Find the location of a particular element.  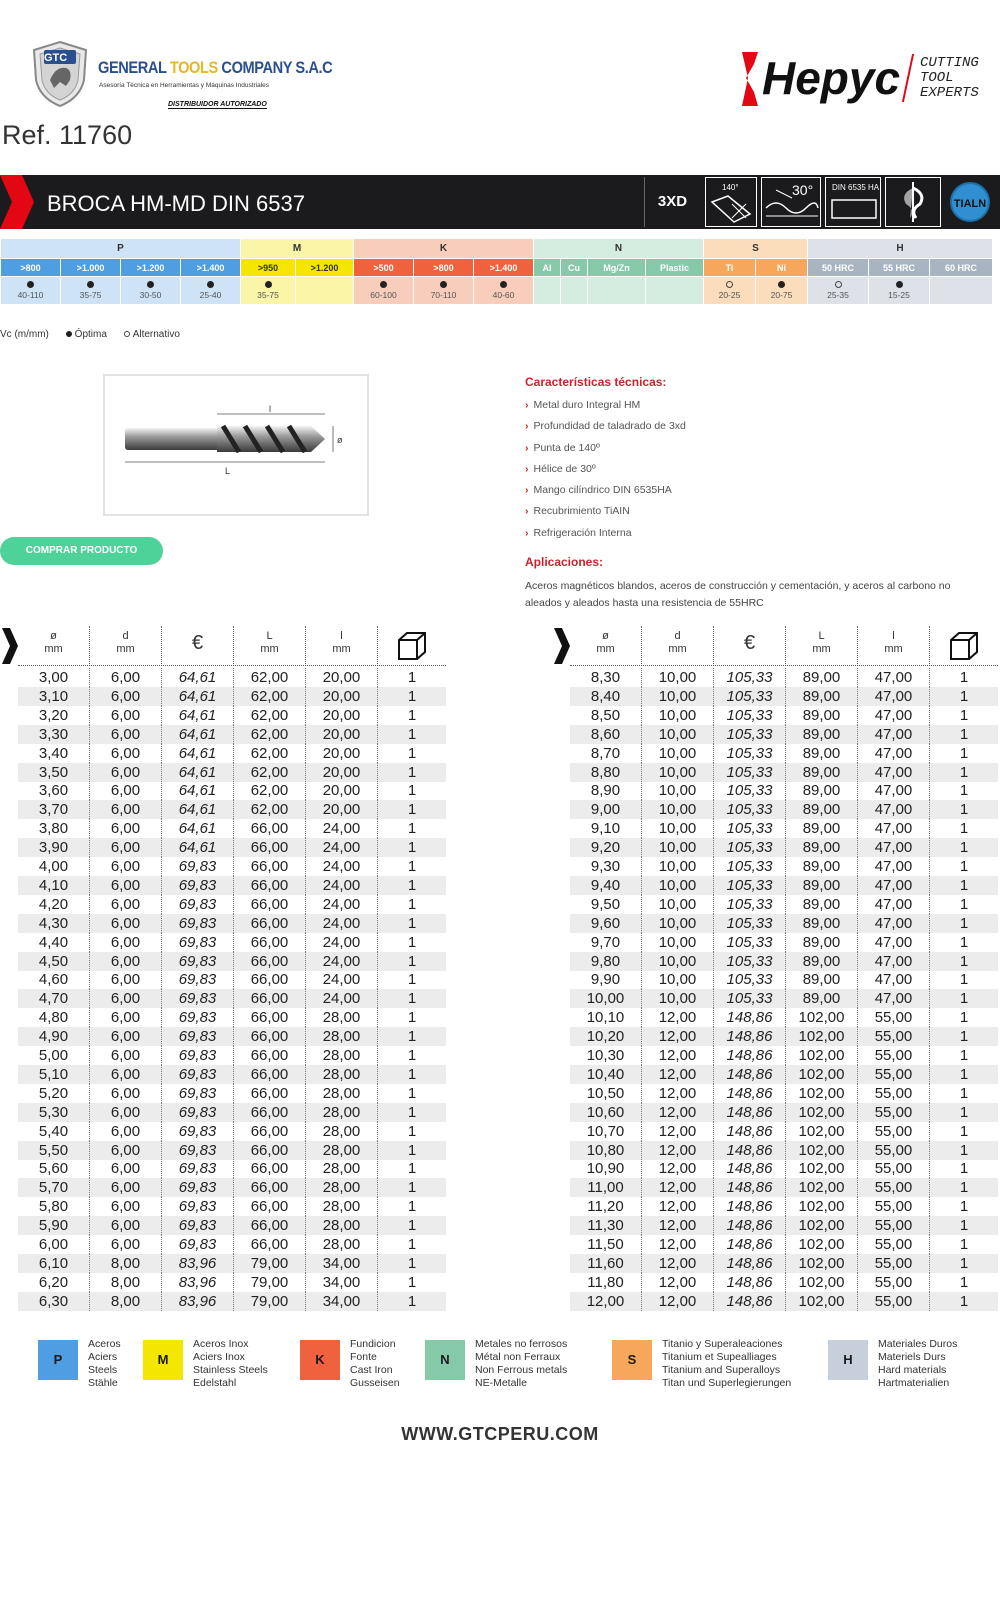

buy-product-button: COMPRAR PRODUCTO is located at coordinates (81, 551).